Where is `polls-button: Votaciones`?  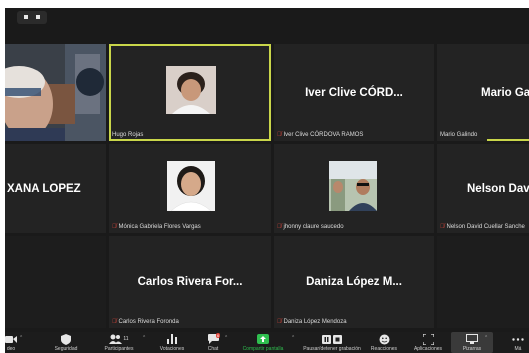 polls-button: Votaciones is located at coordinates (172, 342).